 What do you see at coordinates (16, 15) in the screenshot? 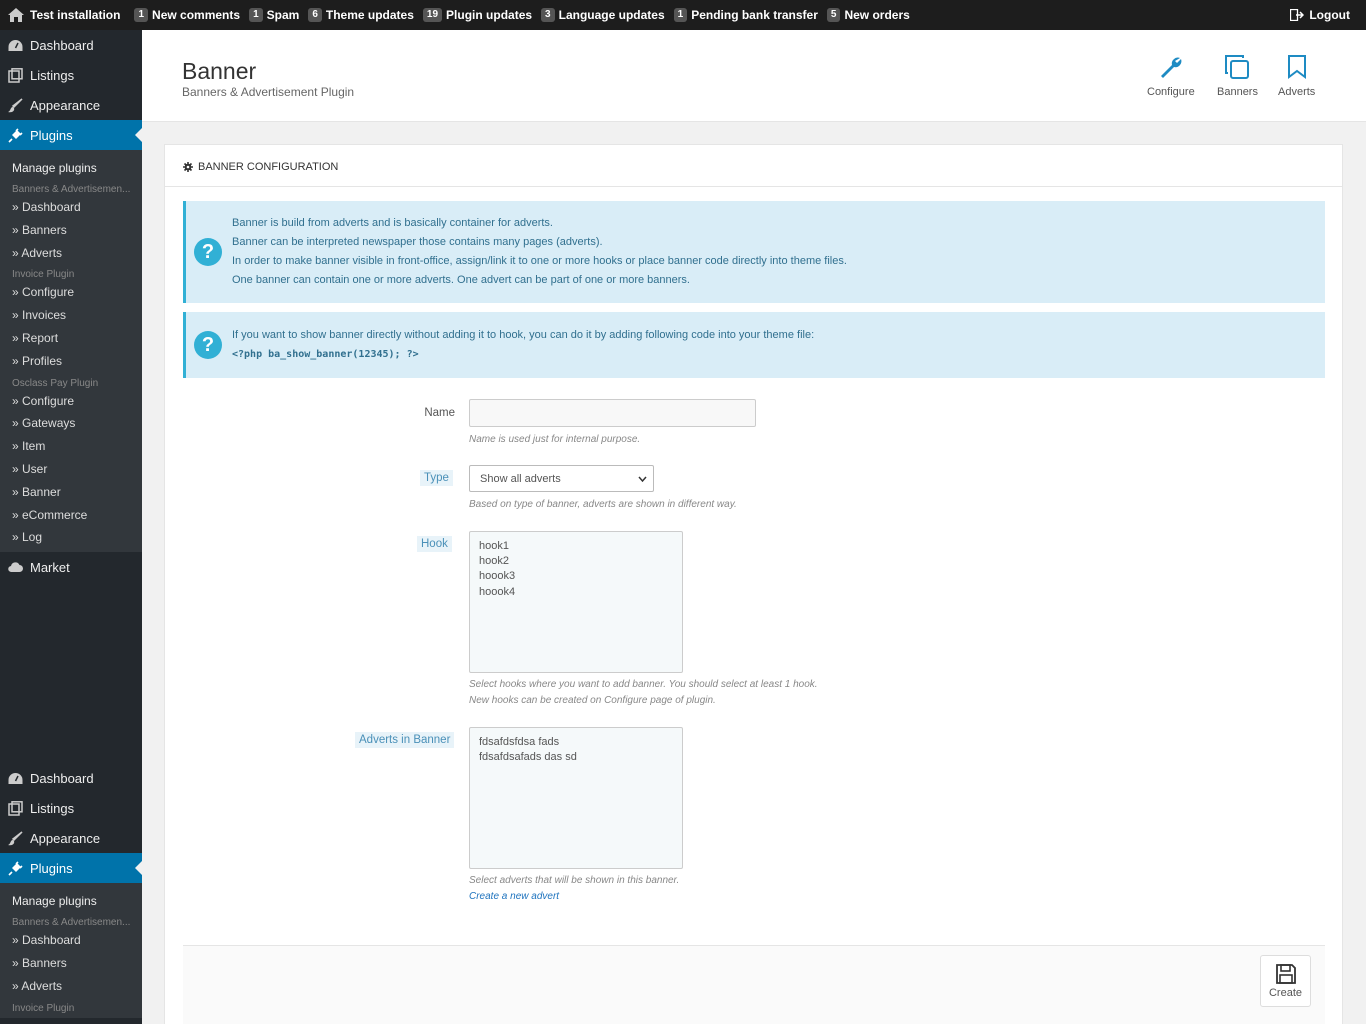
I see `home-icon` at bounding box center [16, 15].